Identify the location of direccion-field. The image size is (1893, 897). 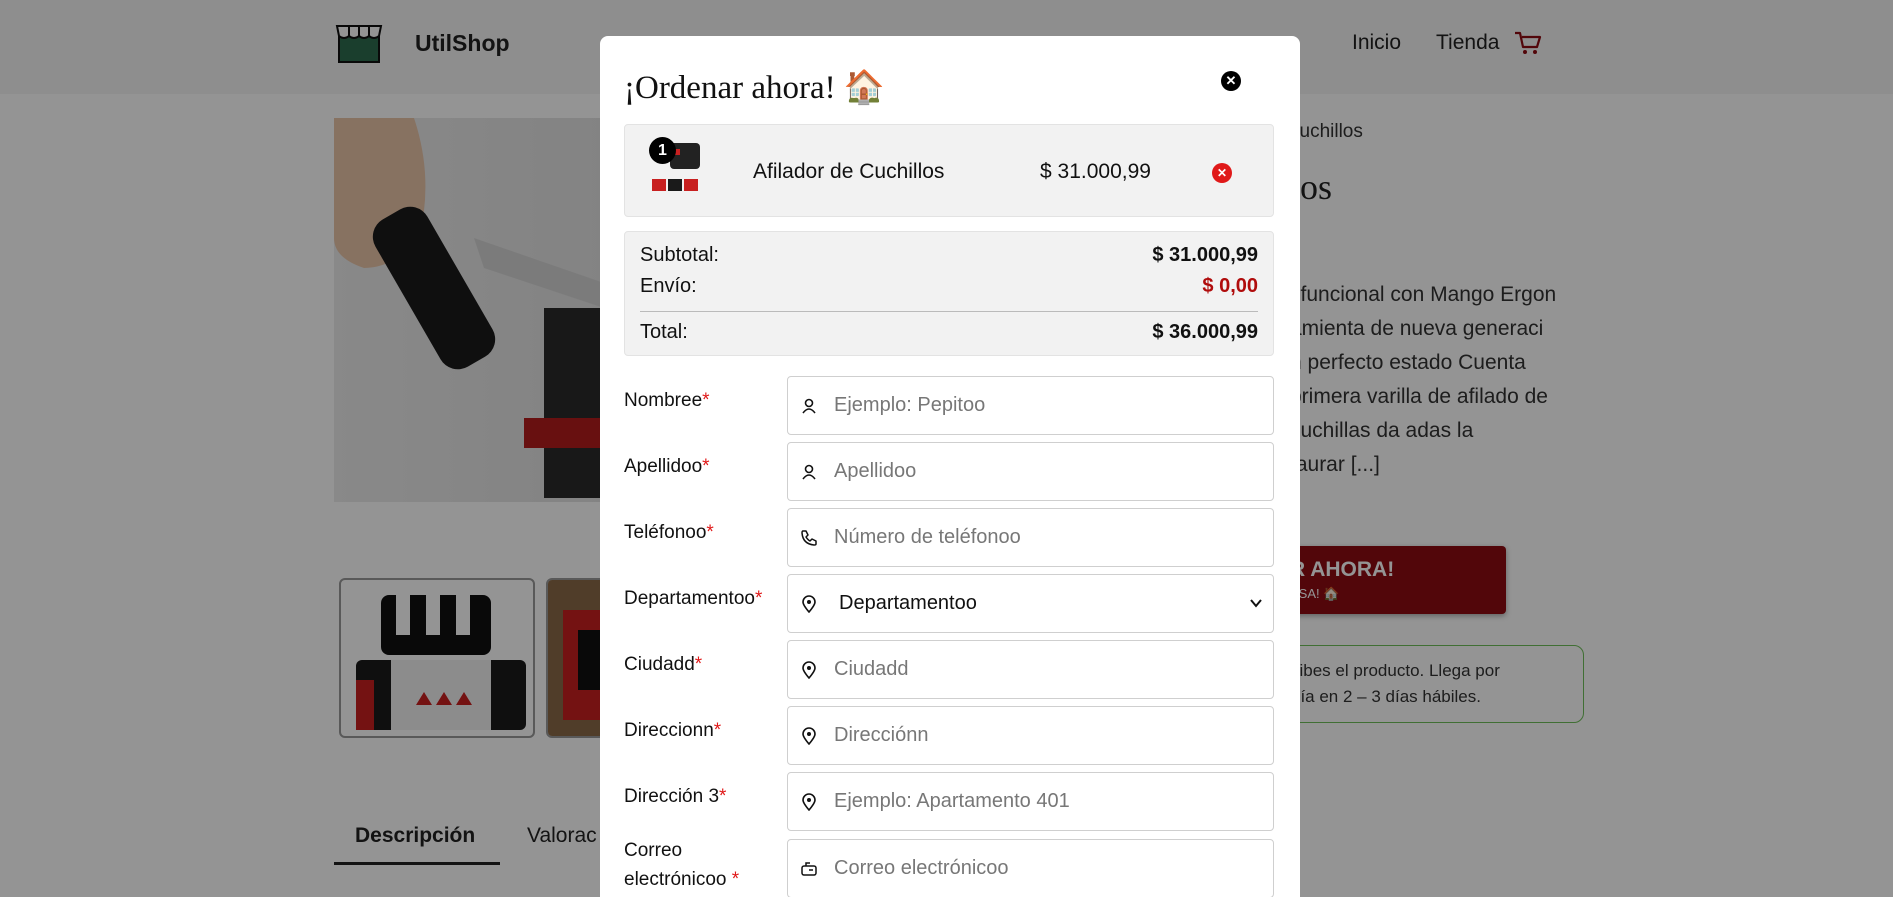
(1030, 735).